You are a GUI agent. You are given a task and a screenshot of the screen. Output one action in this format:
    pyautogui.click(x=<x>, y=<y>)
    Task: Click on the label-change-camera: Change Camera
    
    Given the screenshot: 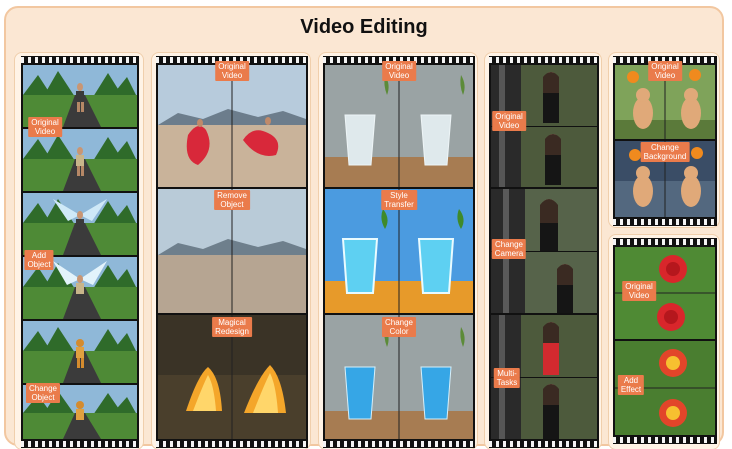 What is the action you would take?
    pyautogui.click(x=509, y=249)
    